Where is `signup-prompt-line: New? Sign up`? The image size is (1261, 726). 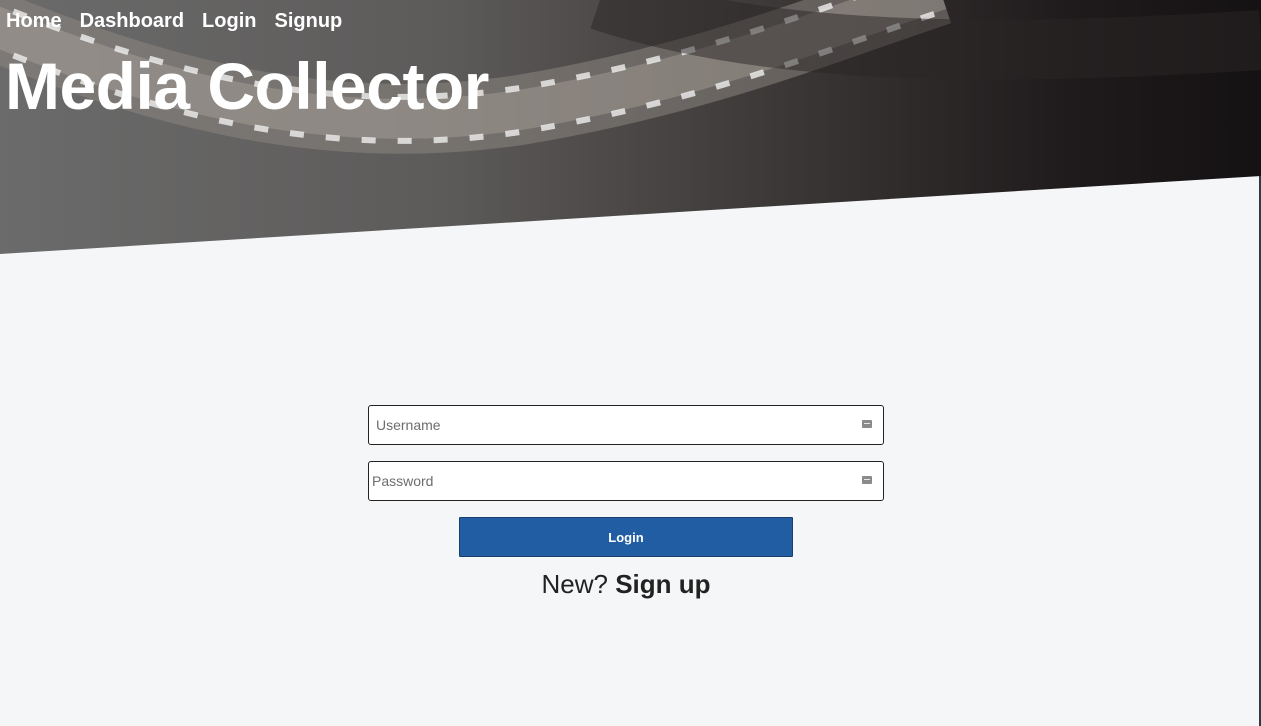
signup-prompt-line: New? Sign up is located at coordinates (626, 584).